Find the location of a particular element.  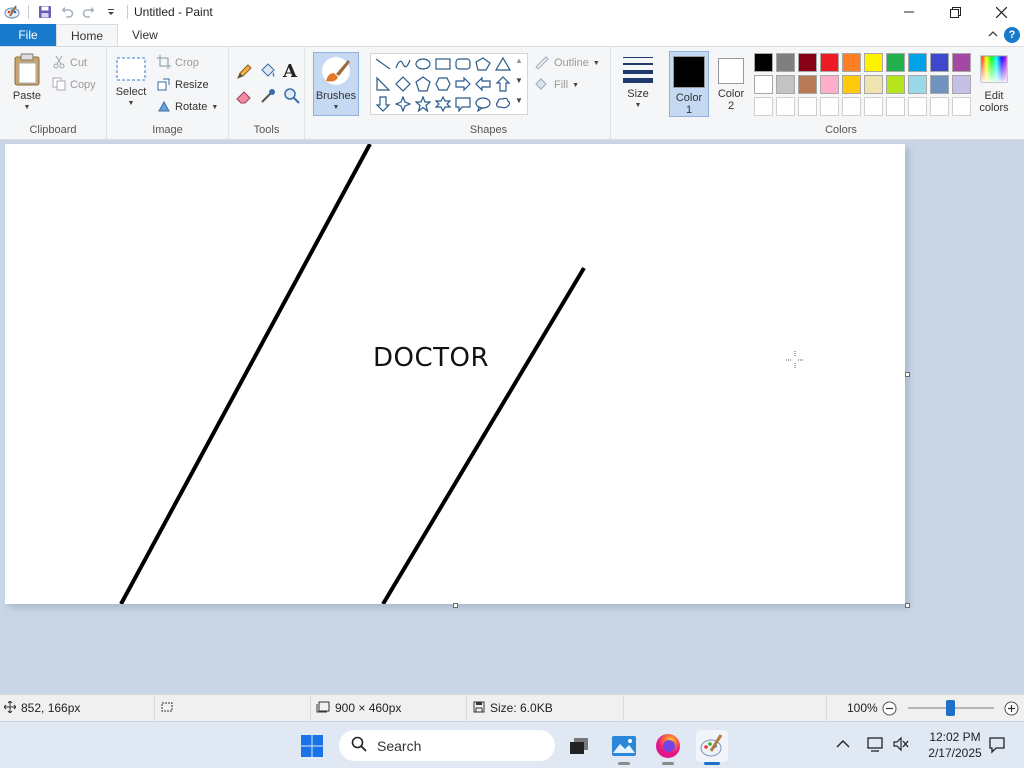

shapes-expand-icon: ▼ is located at coordinates (519, 100).